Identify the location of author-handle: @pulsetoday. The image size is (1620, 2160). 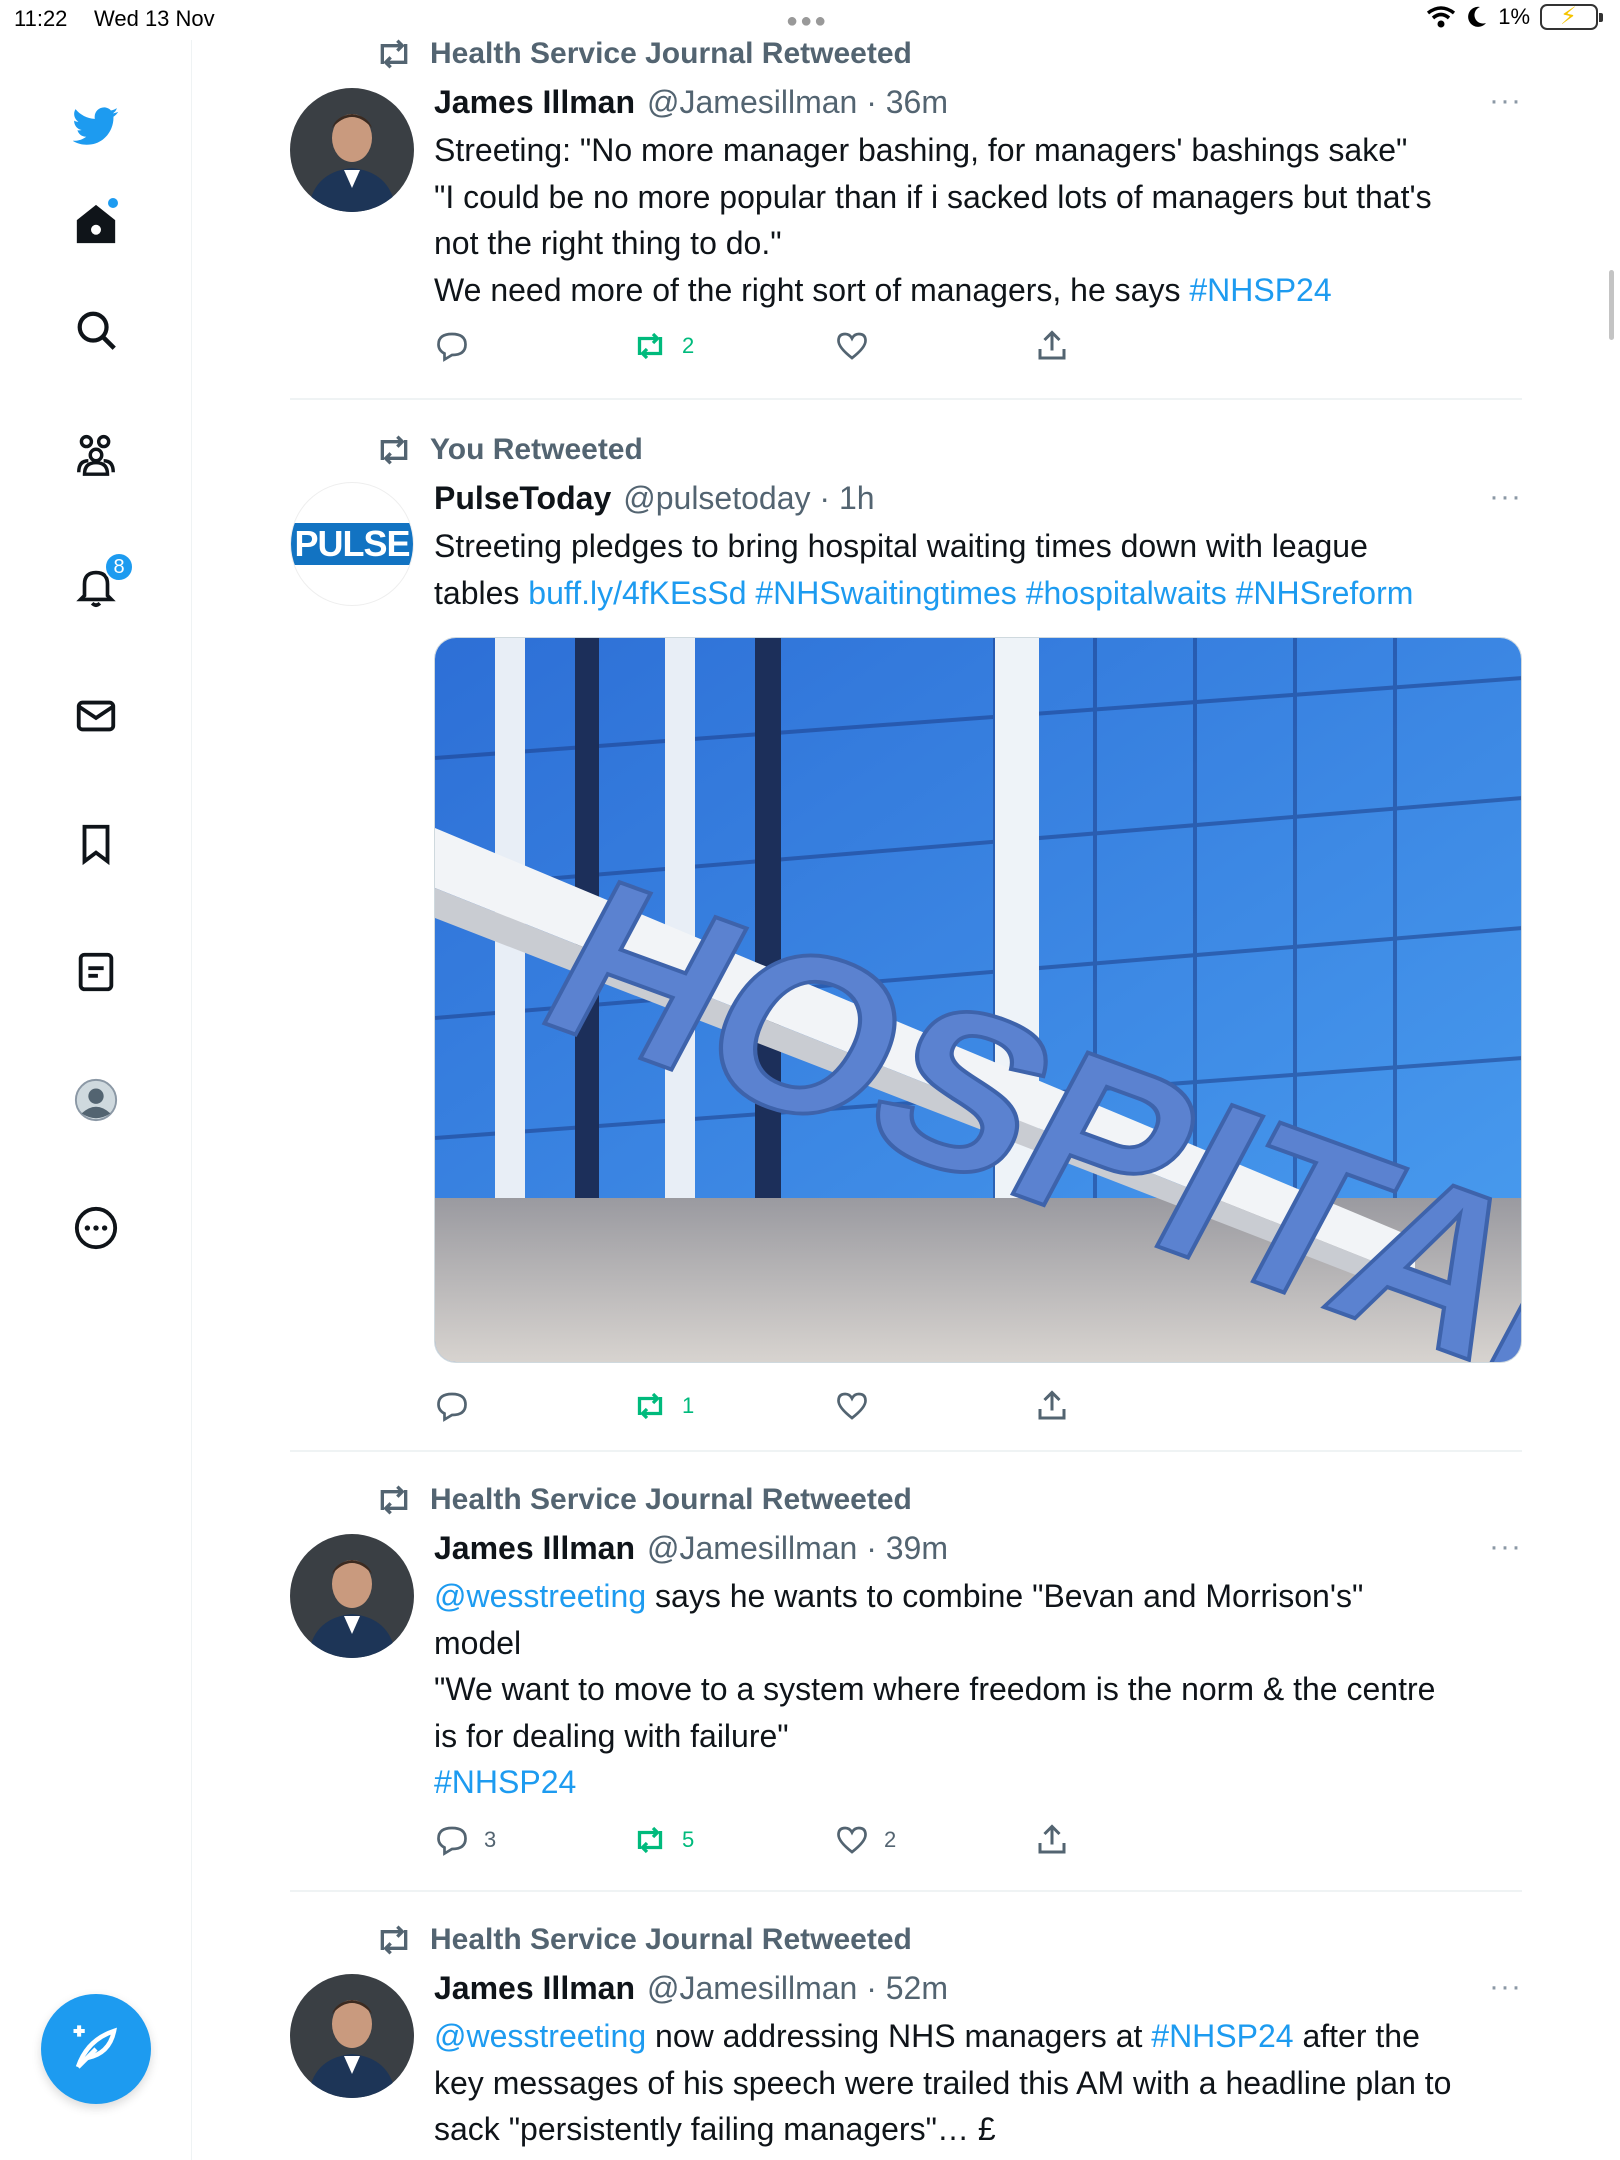
(716, 498).